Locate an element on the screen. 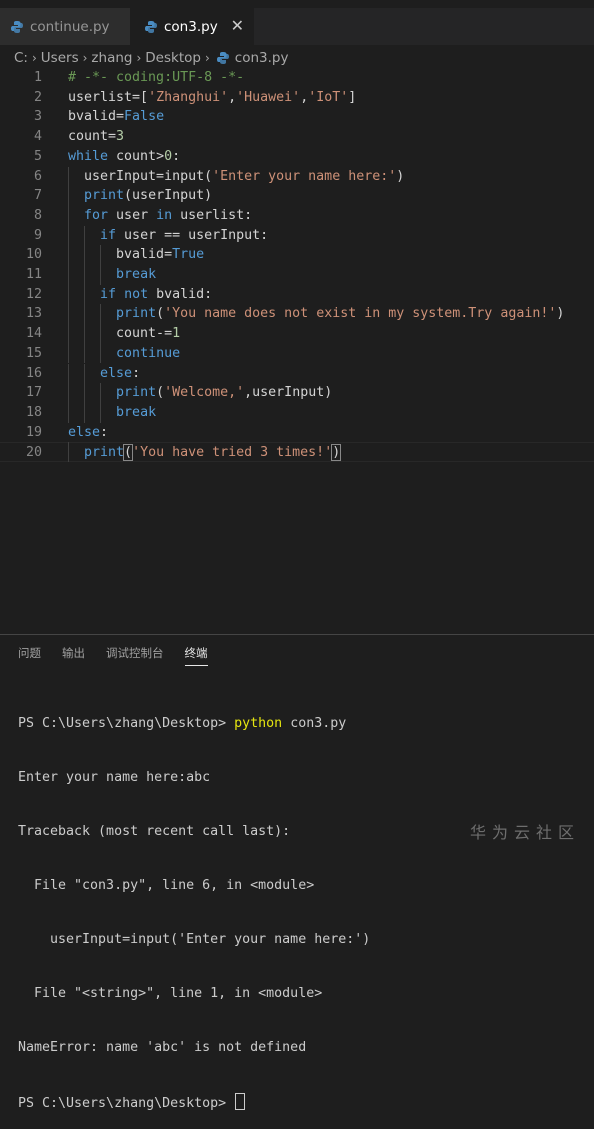 The height and width of the screenshot is (1129, 594). breadcrumb-desktop: Desktop is located at coordinates (173, 58).